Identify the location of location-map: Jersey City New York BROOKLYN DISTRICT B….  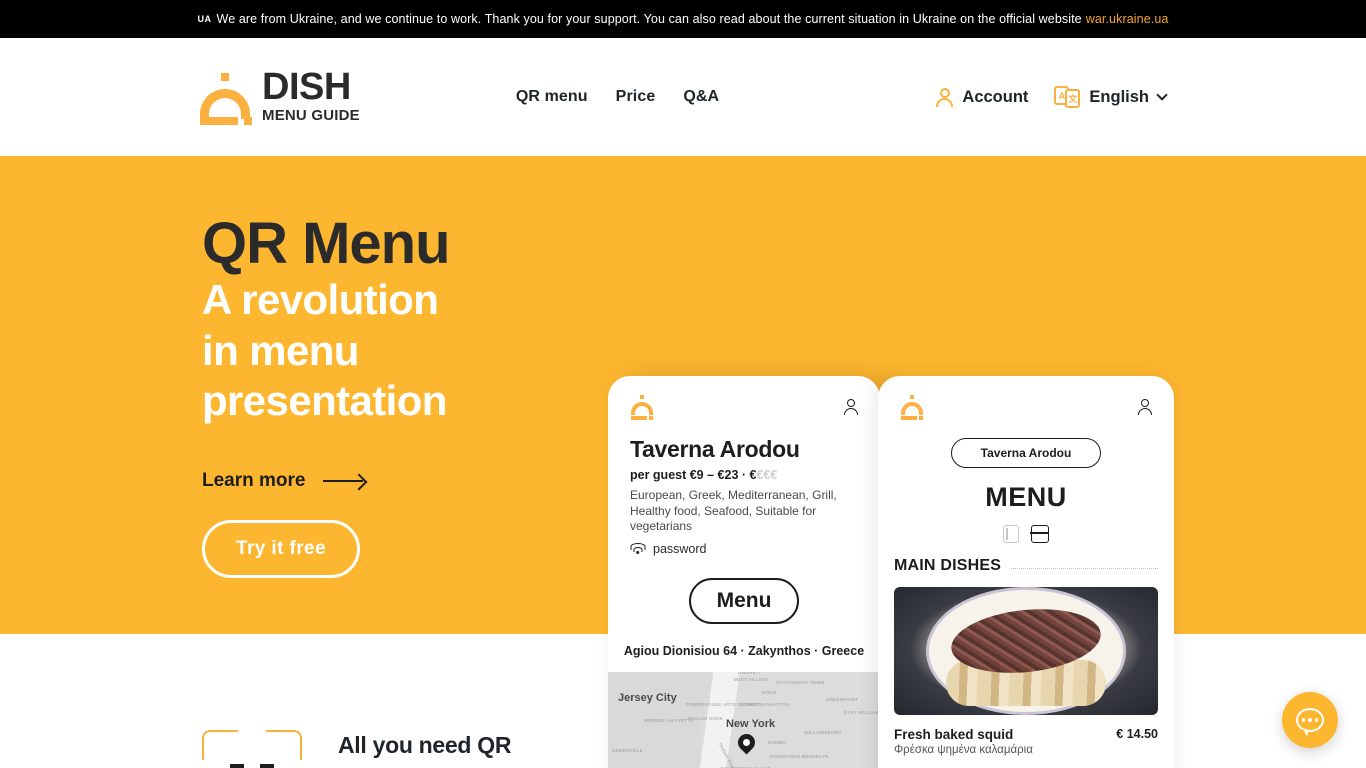
(744, 719).